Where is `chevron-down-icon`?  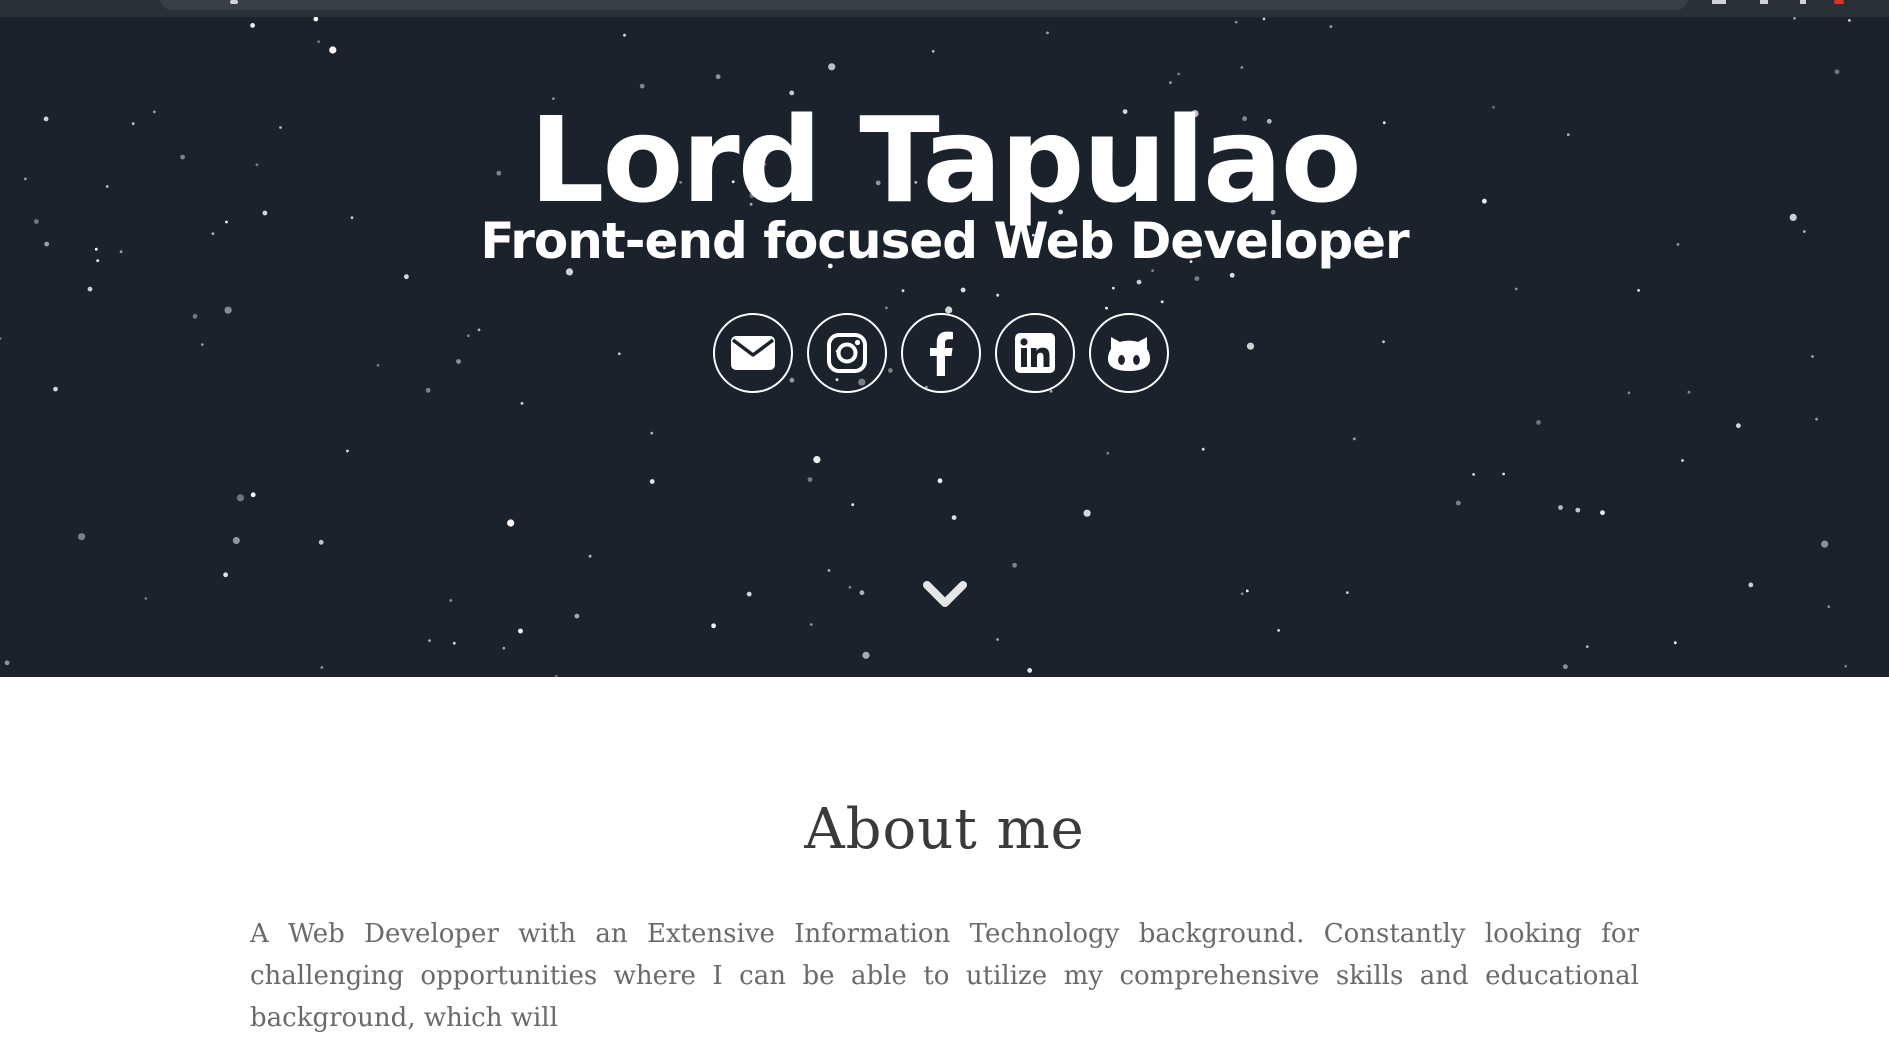 chevron-down-icon is located at coordinates (945, 594).